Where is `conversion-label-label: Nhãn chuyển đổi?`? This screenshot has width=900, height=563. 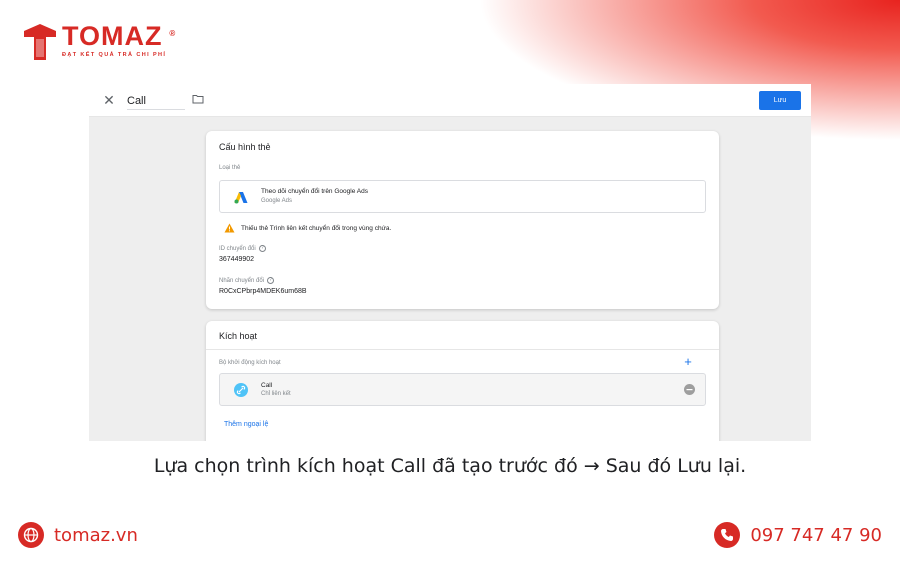 conversion-label-label: Nhãn chuyển đổi? is located at coordinates (247, 280).